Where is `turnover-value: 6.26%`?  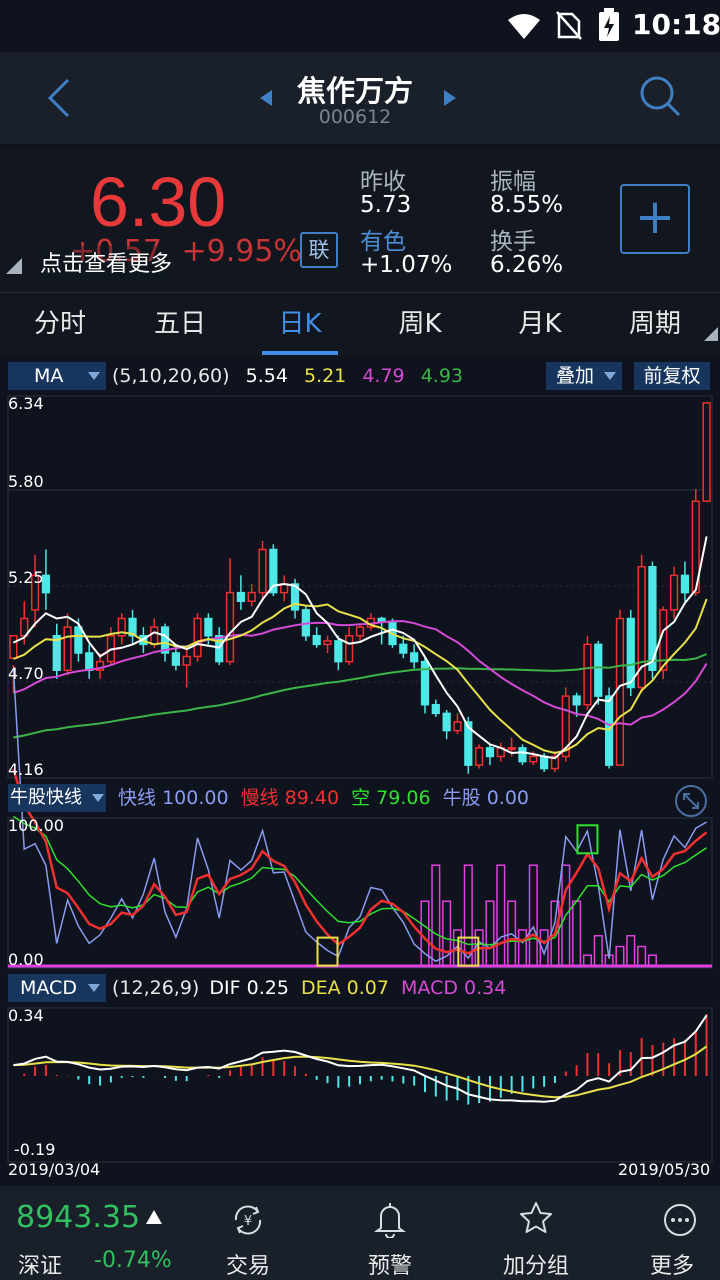 turnover-value: 6.26% is located at coordinates (527, 265).